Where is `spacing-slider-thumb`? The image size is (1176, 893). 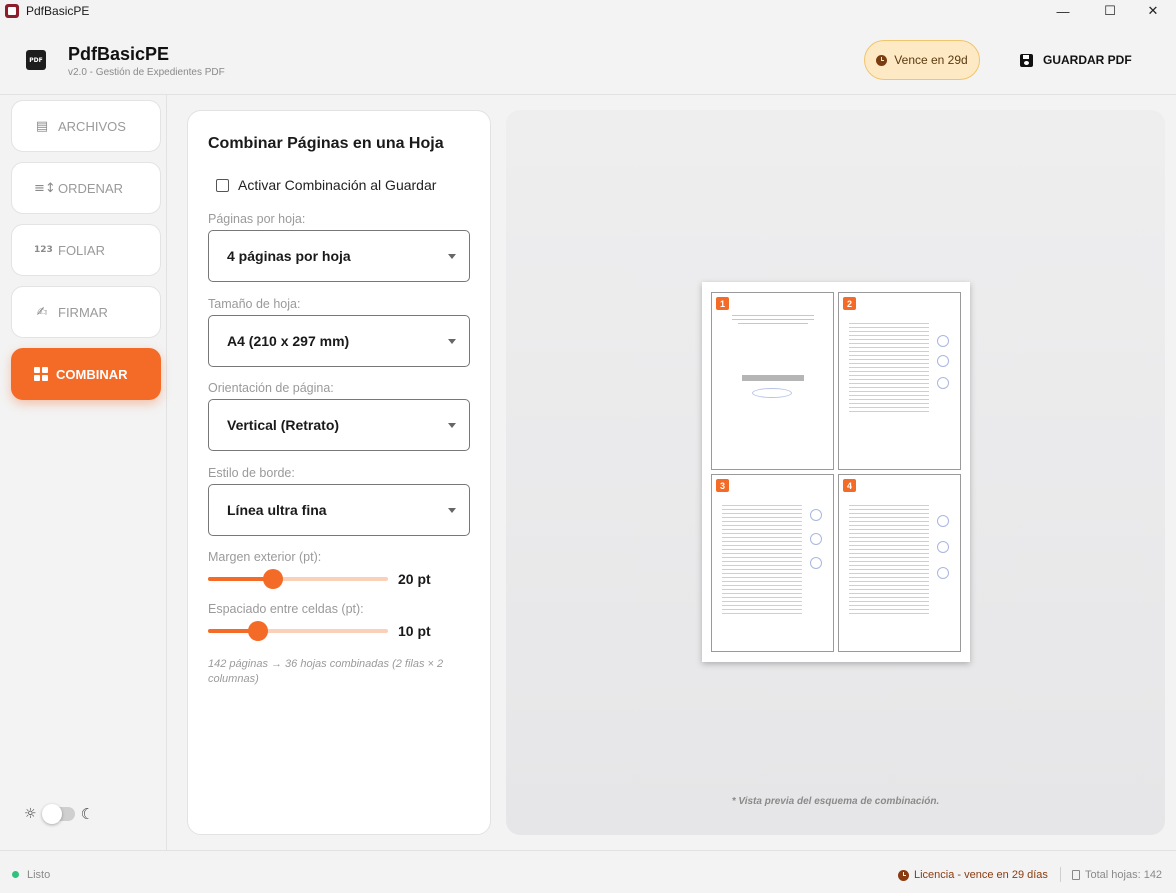 spacing-slider-thumb is located at coordinates (258, 631).